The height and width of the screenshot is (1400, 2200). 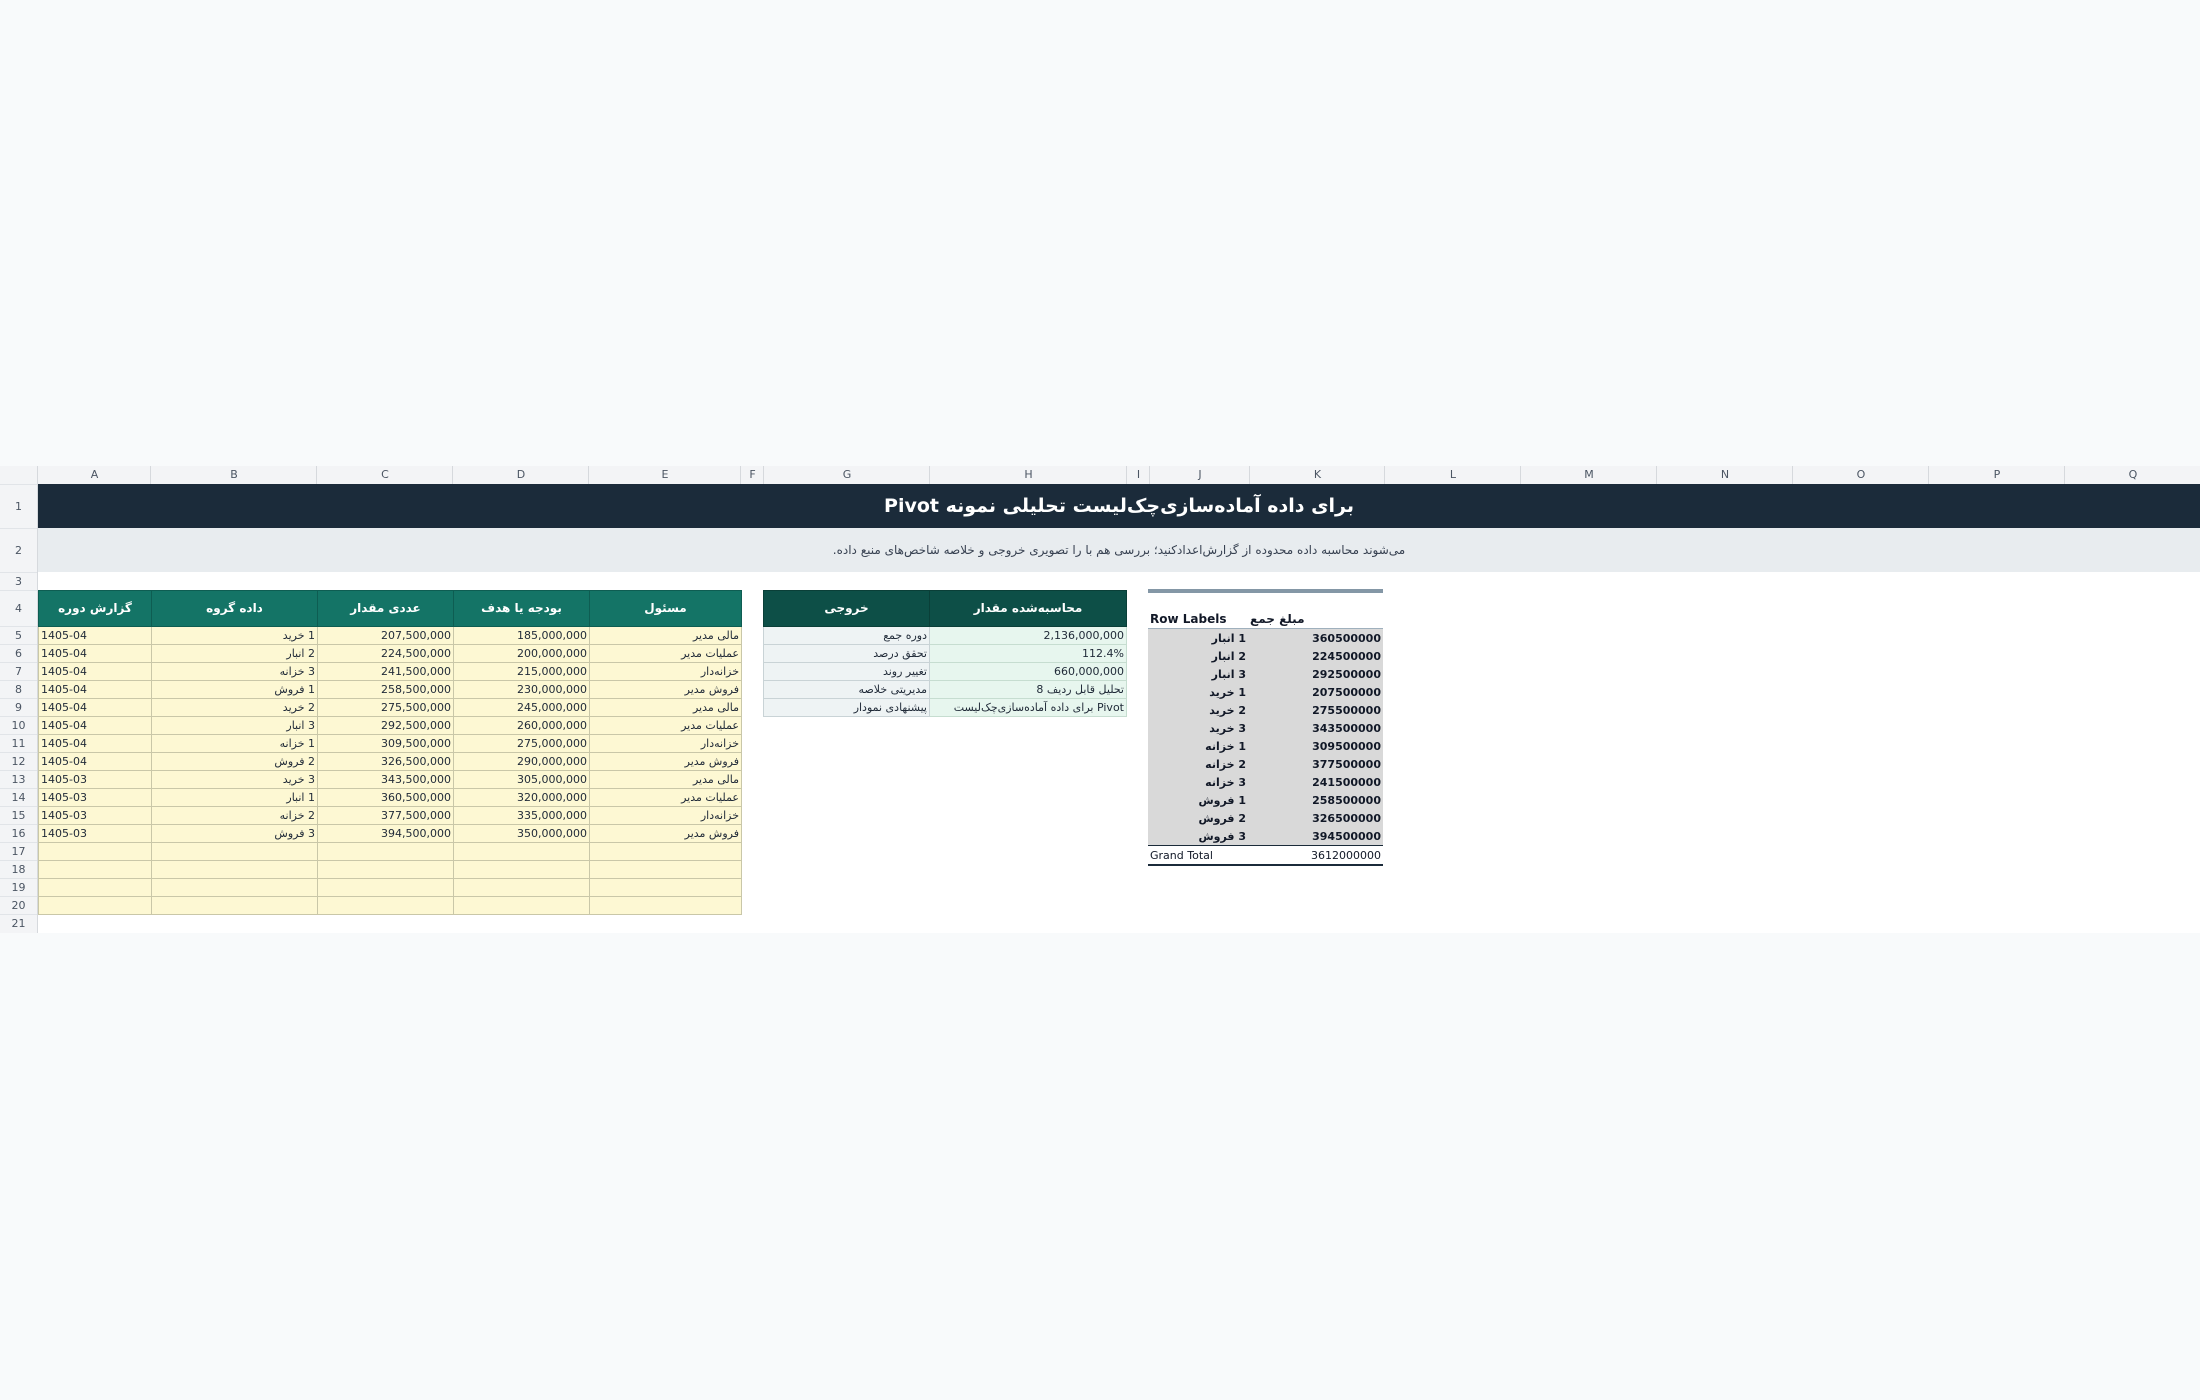 What do you see at coordinates (234, 797) in the screenshot?
I see `data-cell: 1 انبار` at bounding box center [234, 797].